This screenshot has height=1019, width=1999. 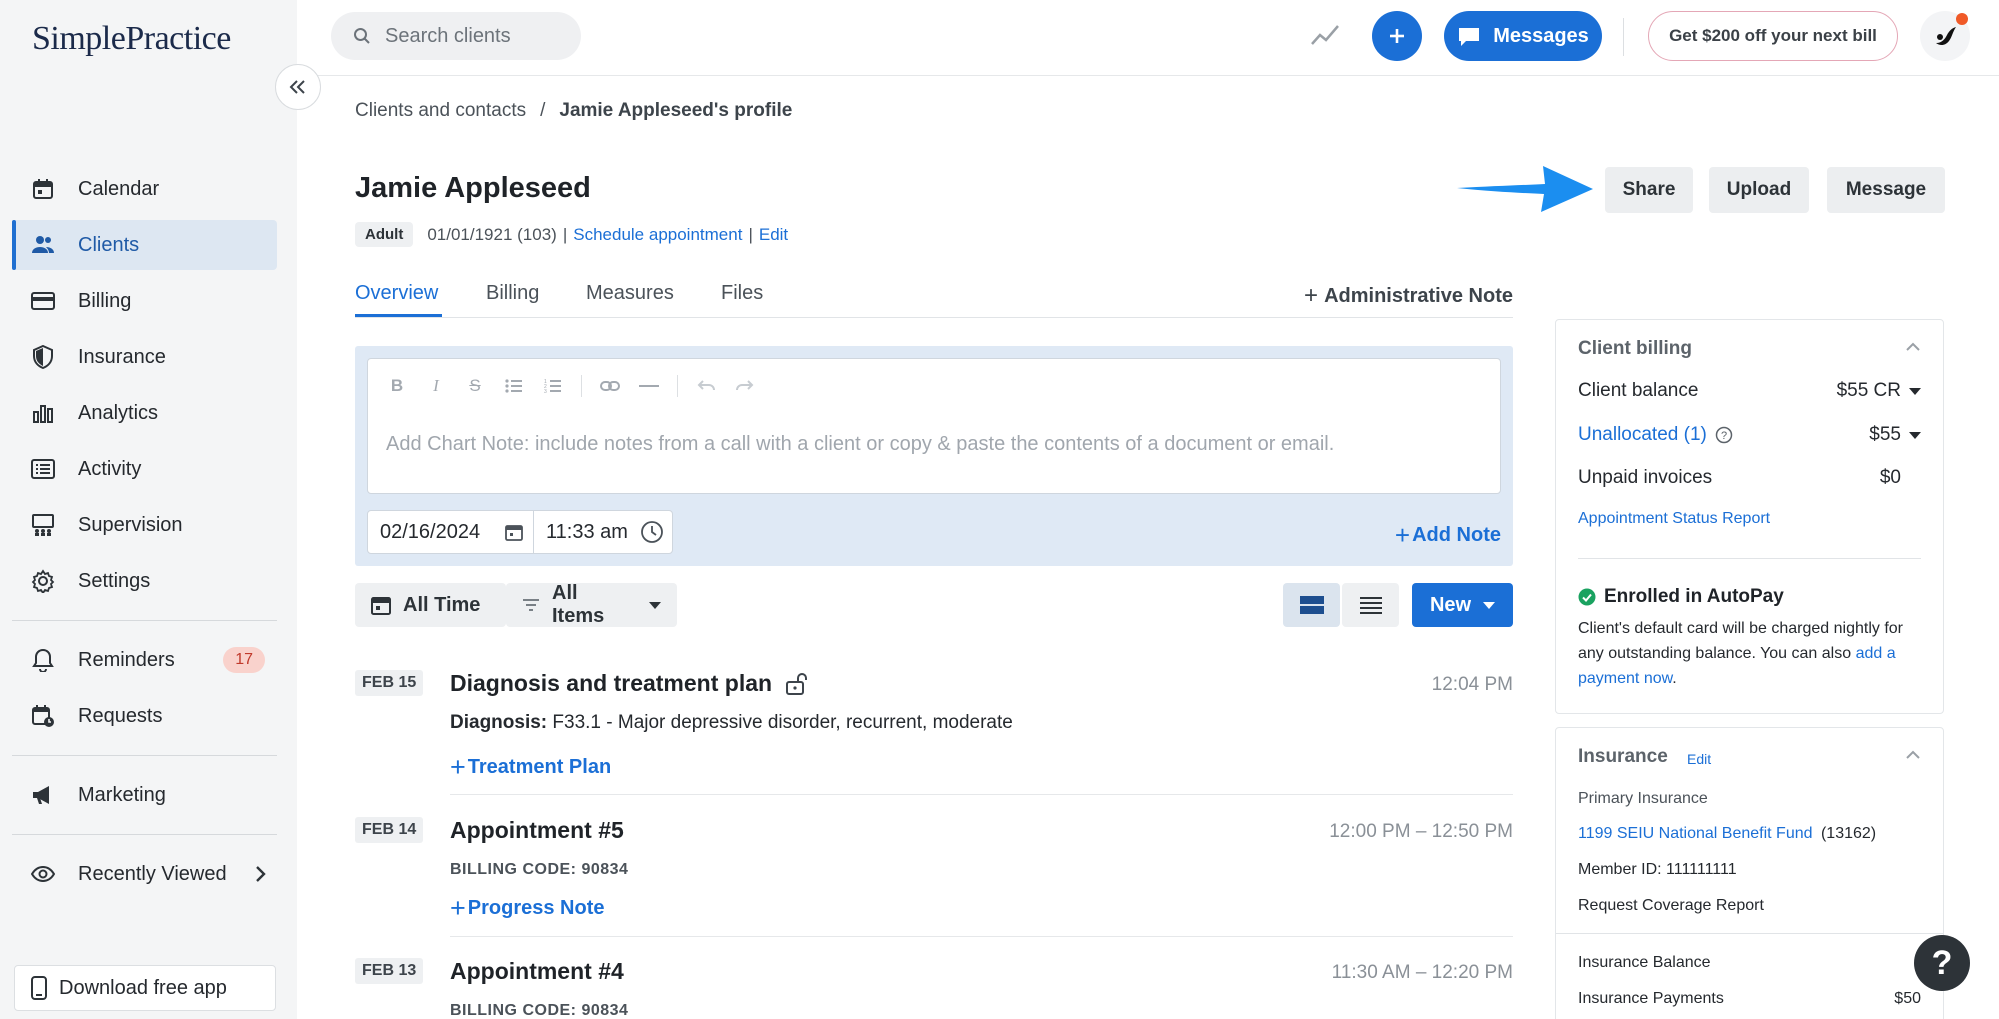 What do you see at coordinates (144, 357) in the screenshot?
I see `sidebar-item-insurance: Insurance` at bounding box center [144, 357].